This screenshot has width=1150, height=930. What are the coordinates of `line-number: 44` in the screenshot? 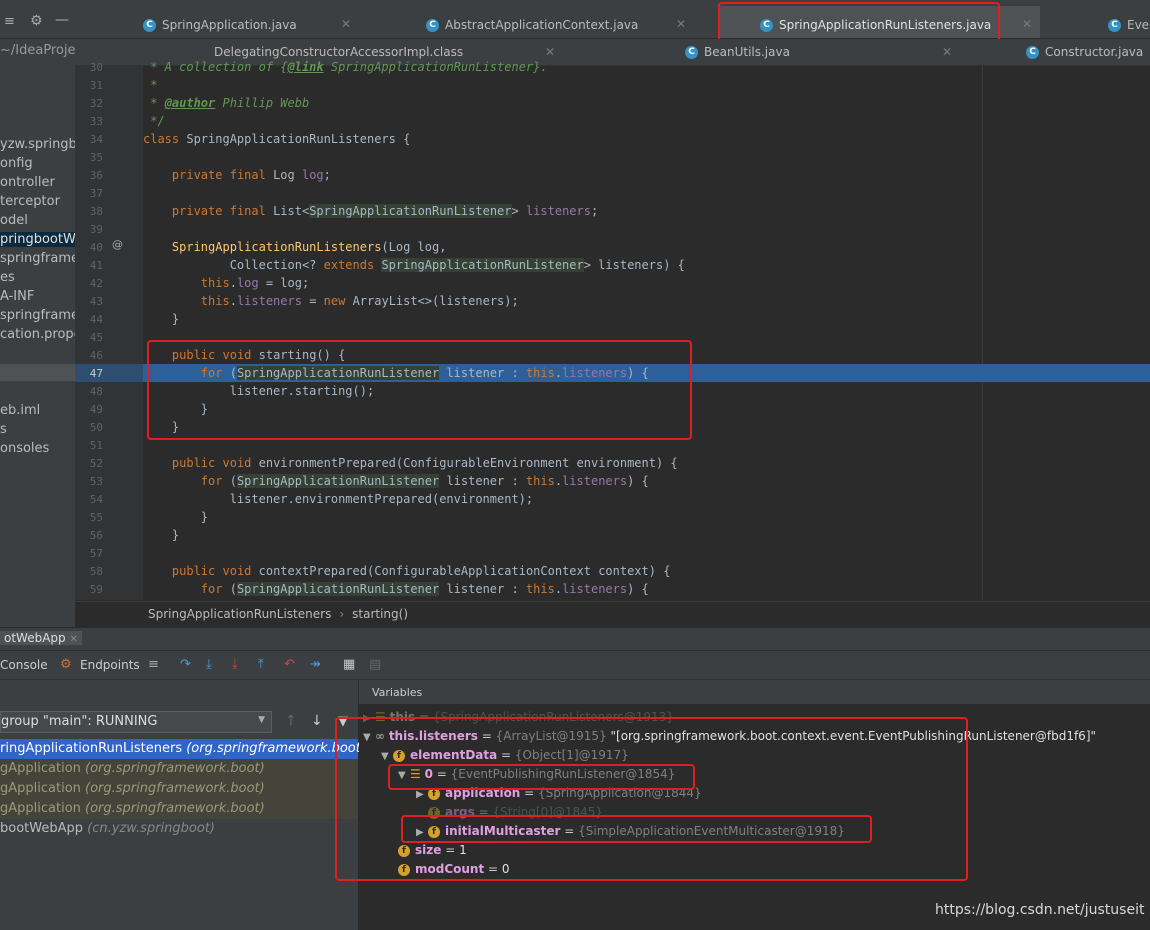 It's located at (90, 319).